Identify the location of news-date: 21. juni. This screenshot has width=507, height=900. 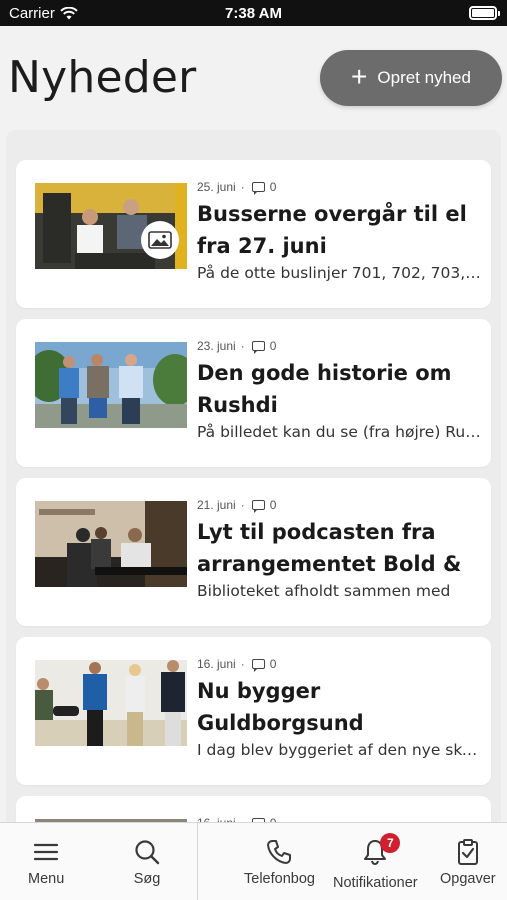
(216, 505).